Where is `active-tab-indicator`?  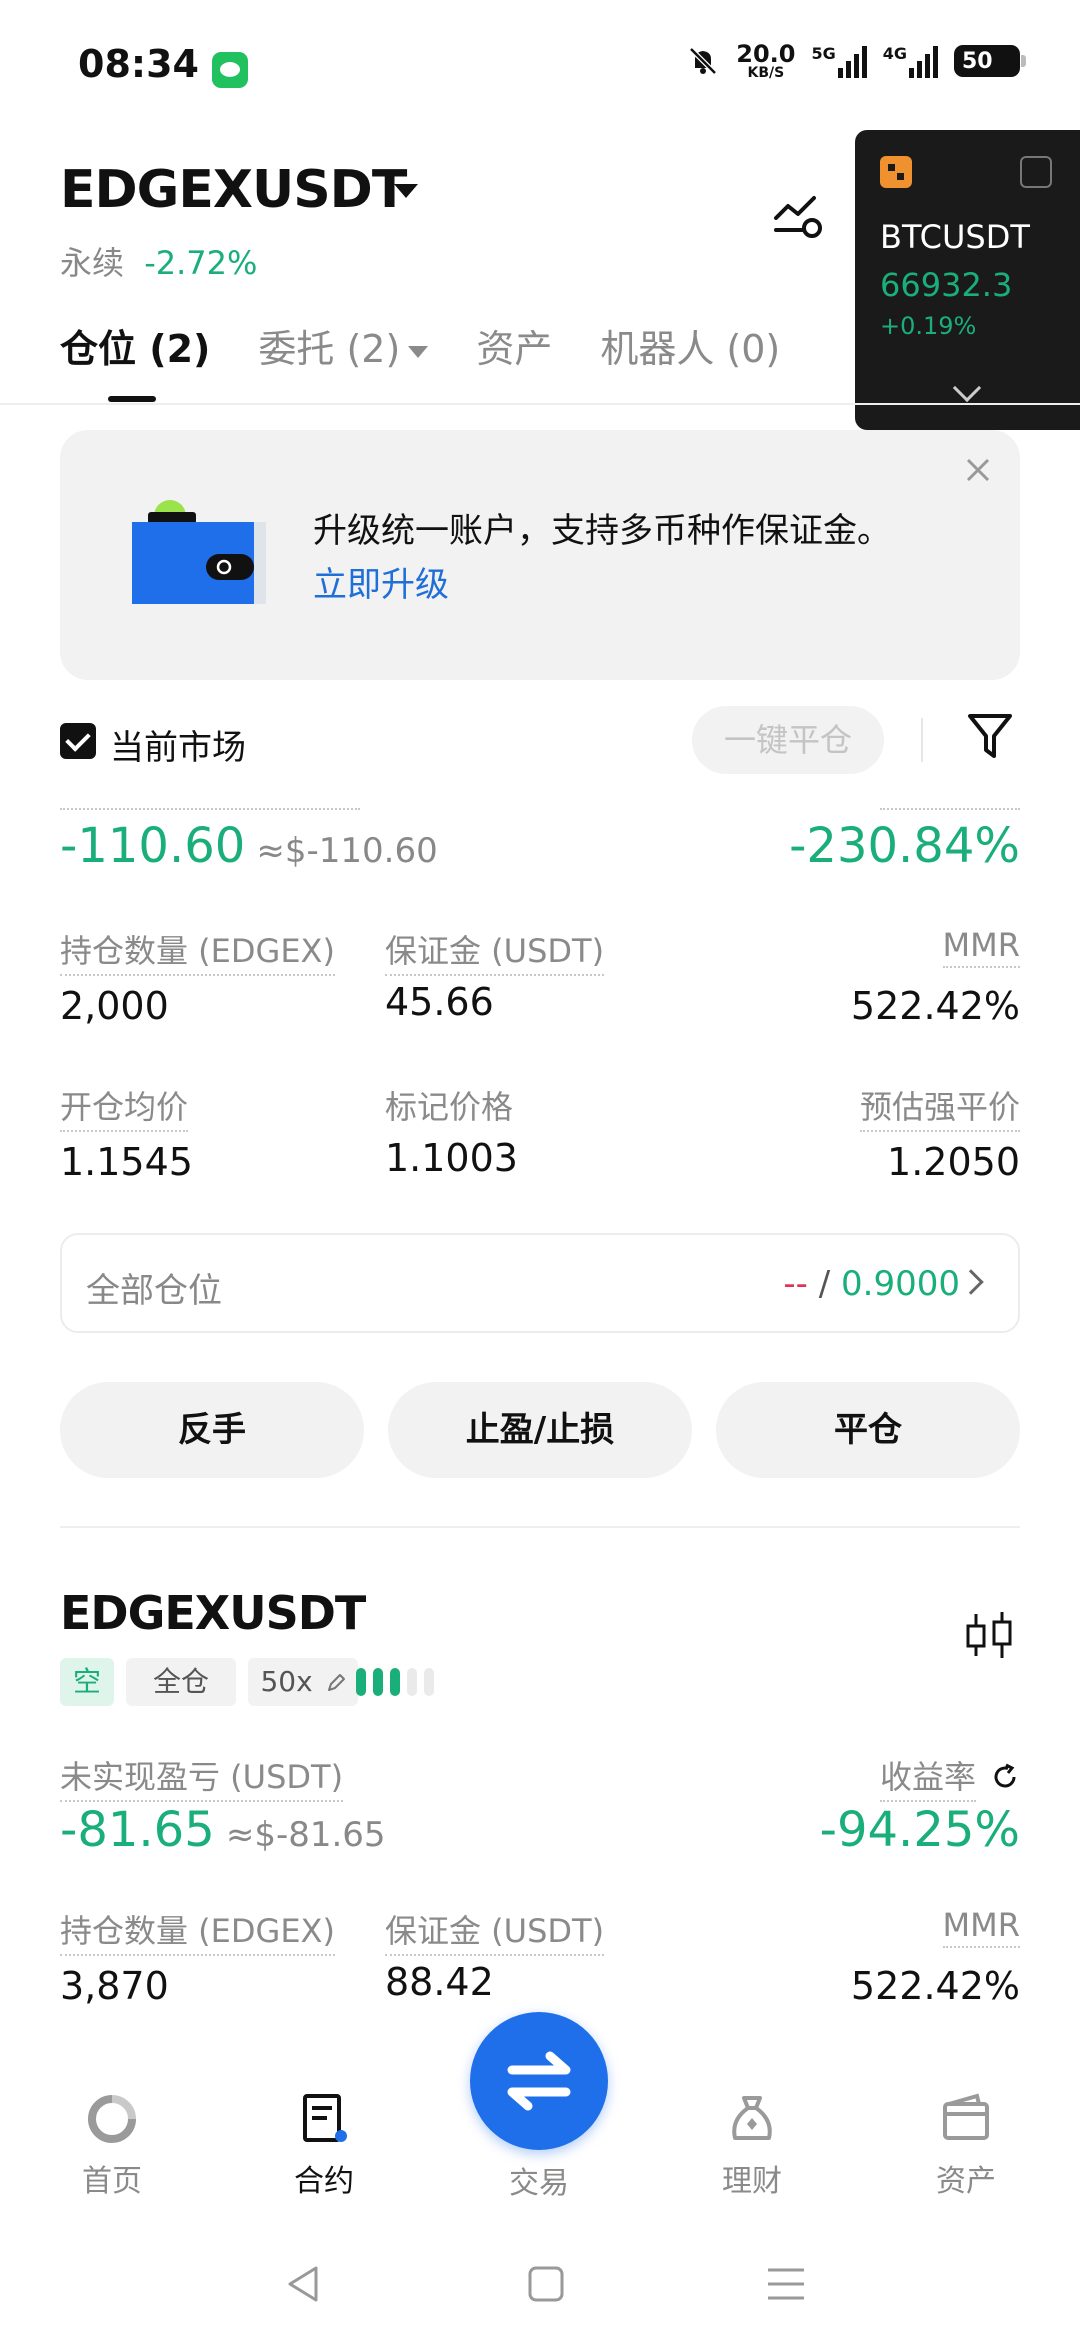
active-tab-indicator is located at coordinates (132, 399).